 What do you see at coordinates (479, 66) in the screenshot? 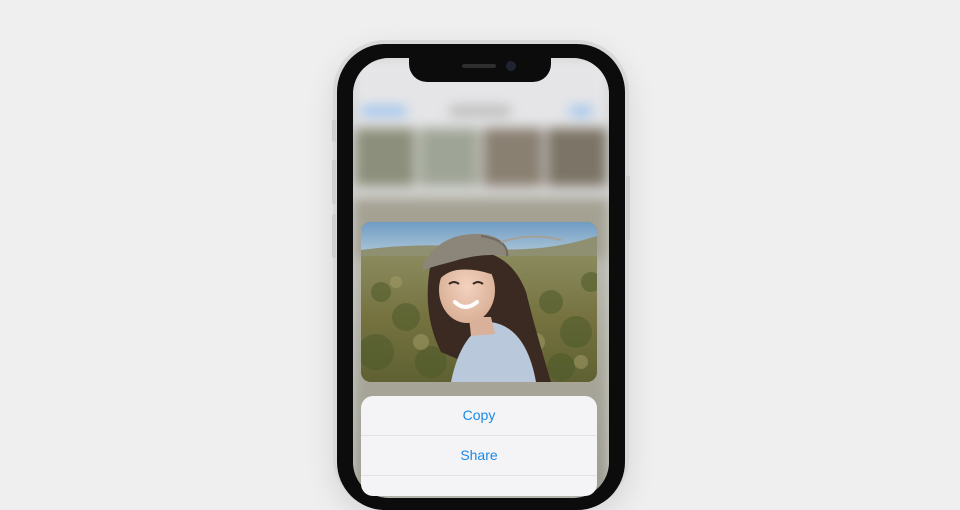
I see `earpiece-speaker` at bounding box center [479, 66].